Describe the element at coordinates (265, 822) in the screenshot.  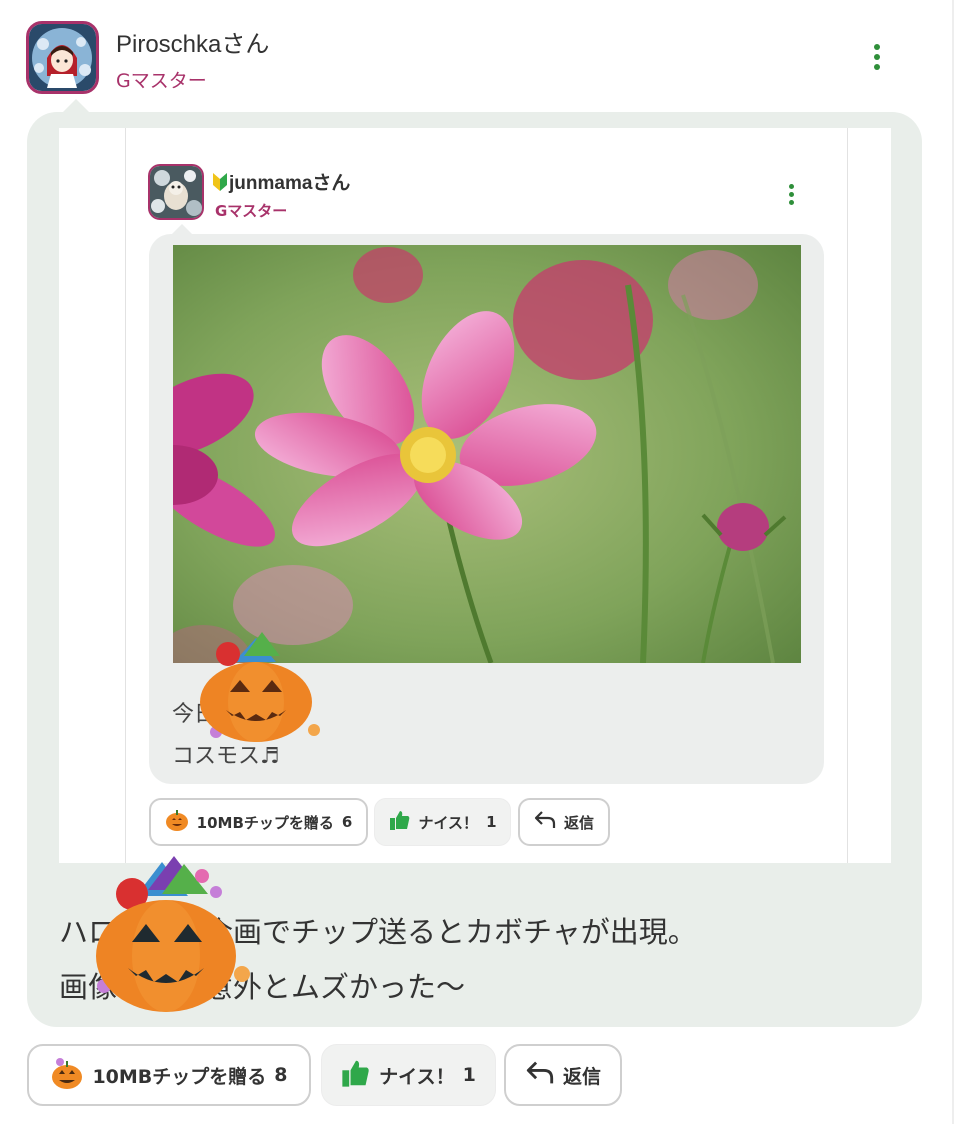
I see `embedded-tip-label: 10MBチップを贈る` at that location.